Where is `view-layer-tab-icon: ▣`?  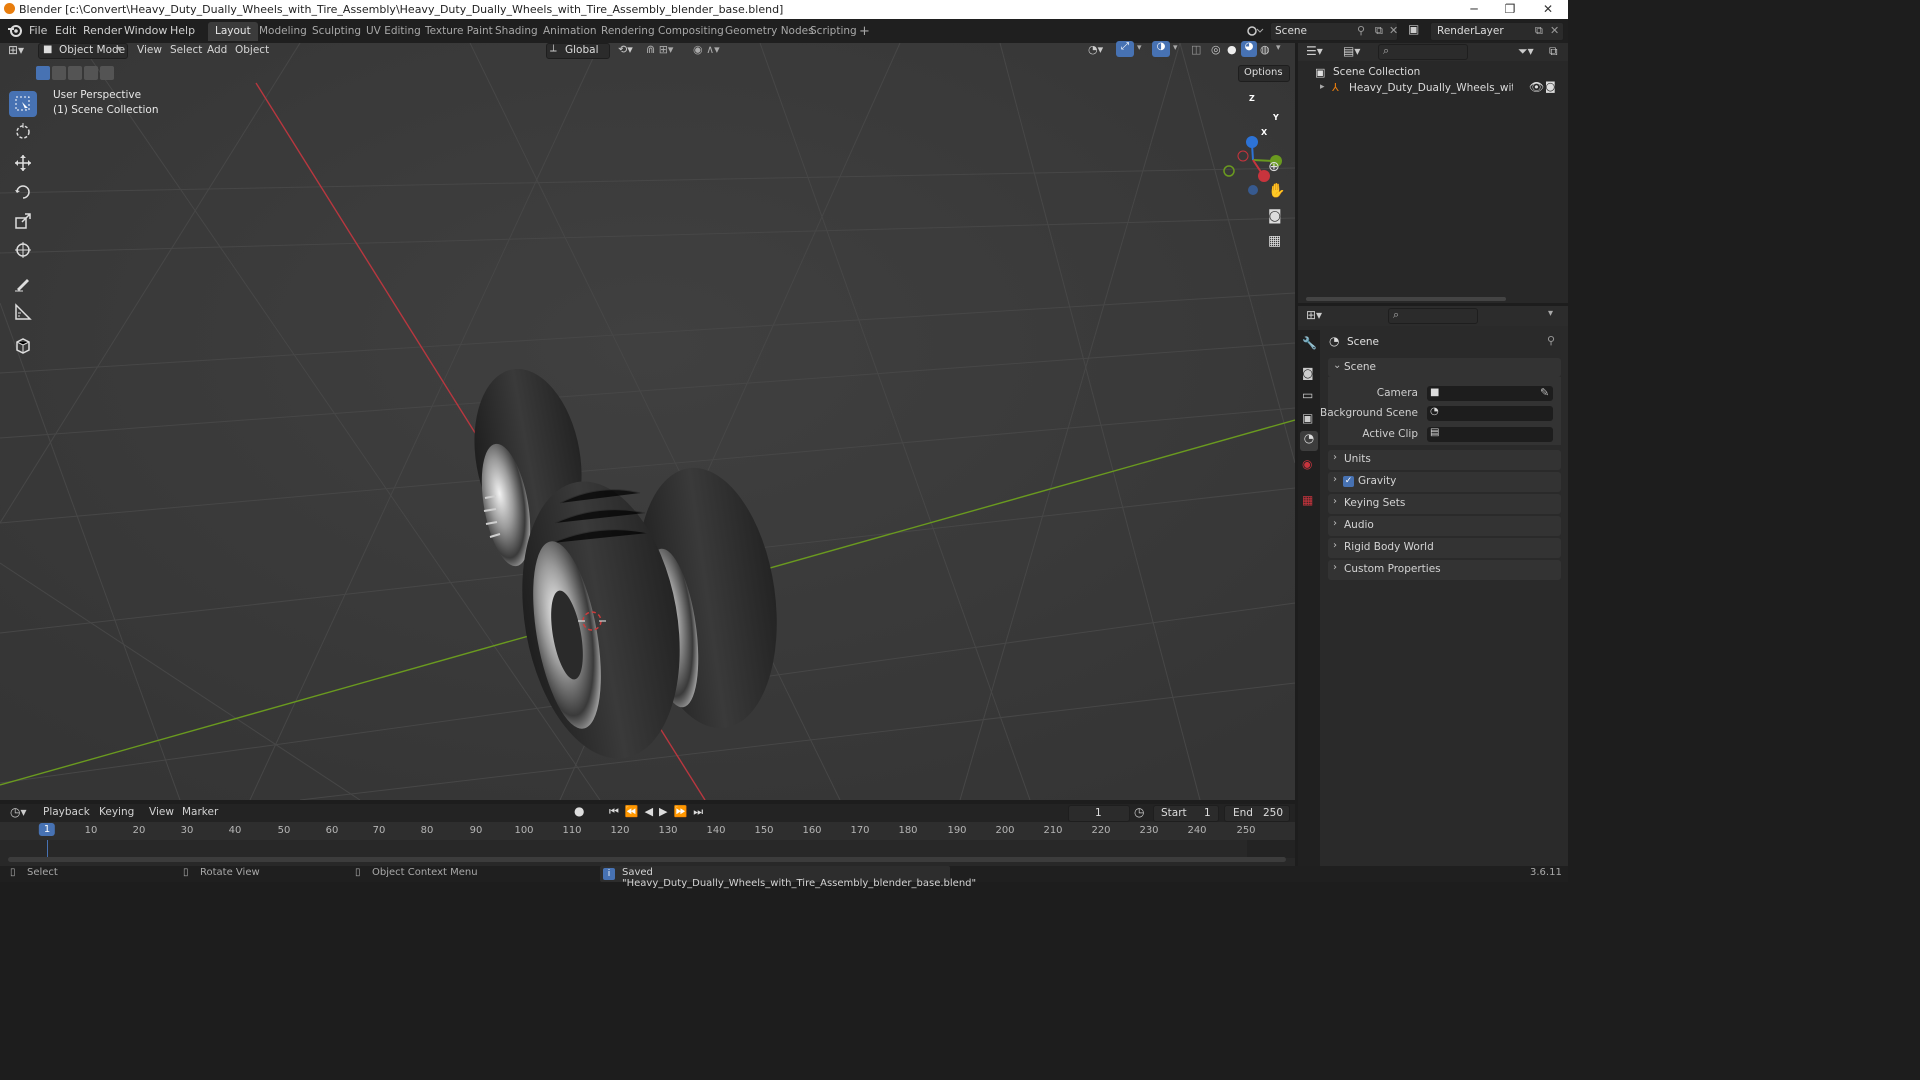 view-layer-tab-icon: ▣ is located at coordinates (1307, 418).